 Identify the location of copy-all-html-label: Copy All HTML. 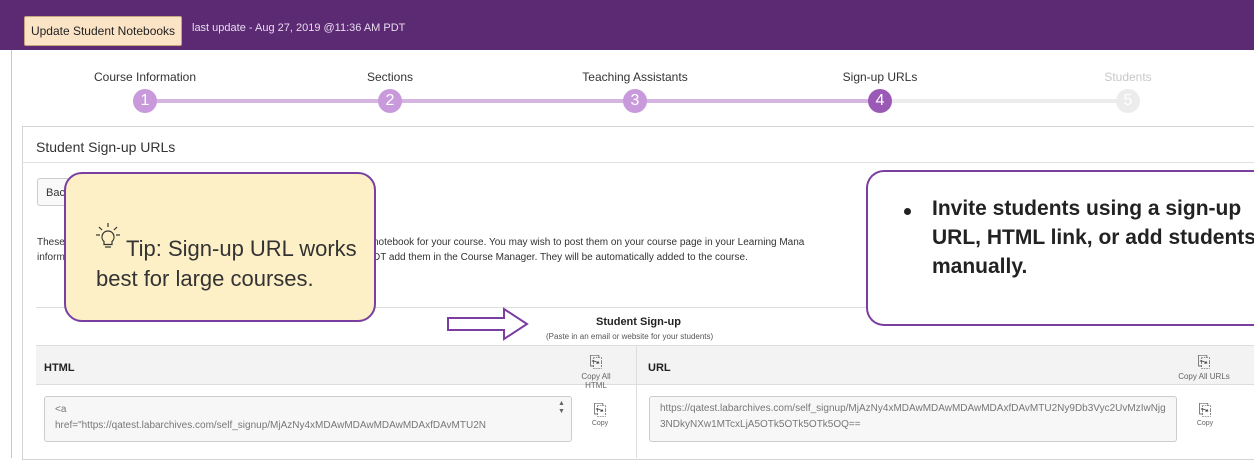
(596, 381).